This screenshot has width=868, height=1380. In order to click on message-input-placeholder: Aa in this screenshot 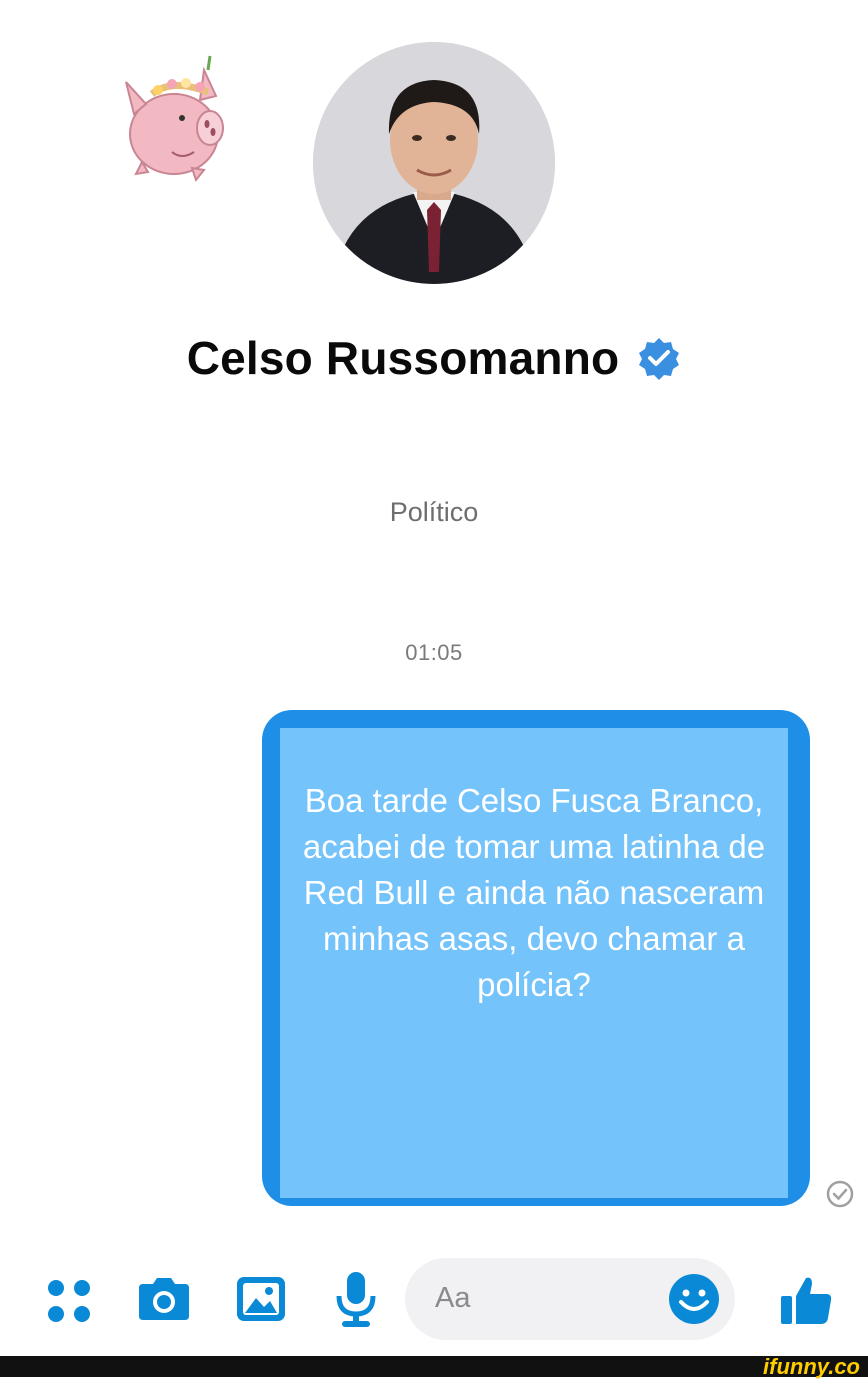, I will do `click(453, 1298)`.